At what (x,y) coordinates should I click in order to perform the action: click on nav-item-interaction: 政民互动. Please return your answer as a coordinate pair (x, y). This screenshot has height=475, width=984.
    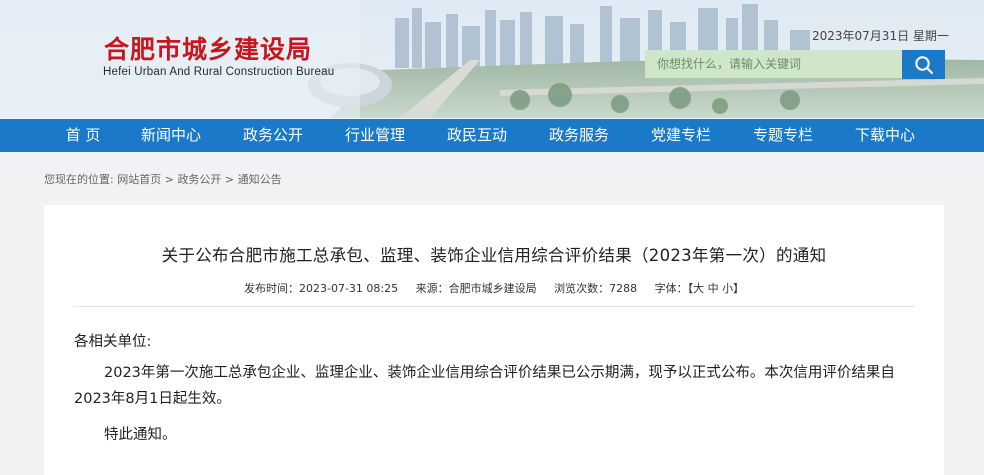
    Looking at the image, I should click on (477, 135).